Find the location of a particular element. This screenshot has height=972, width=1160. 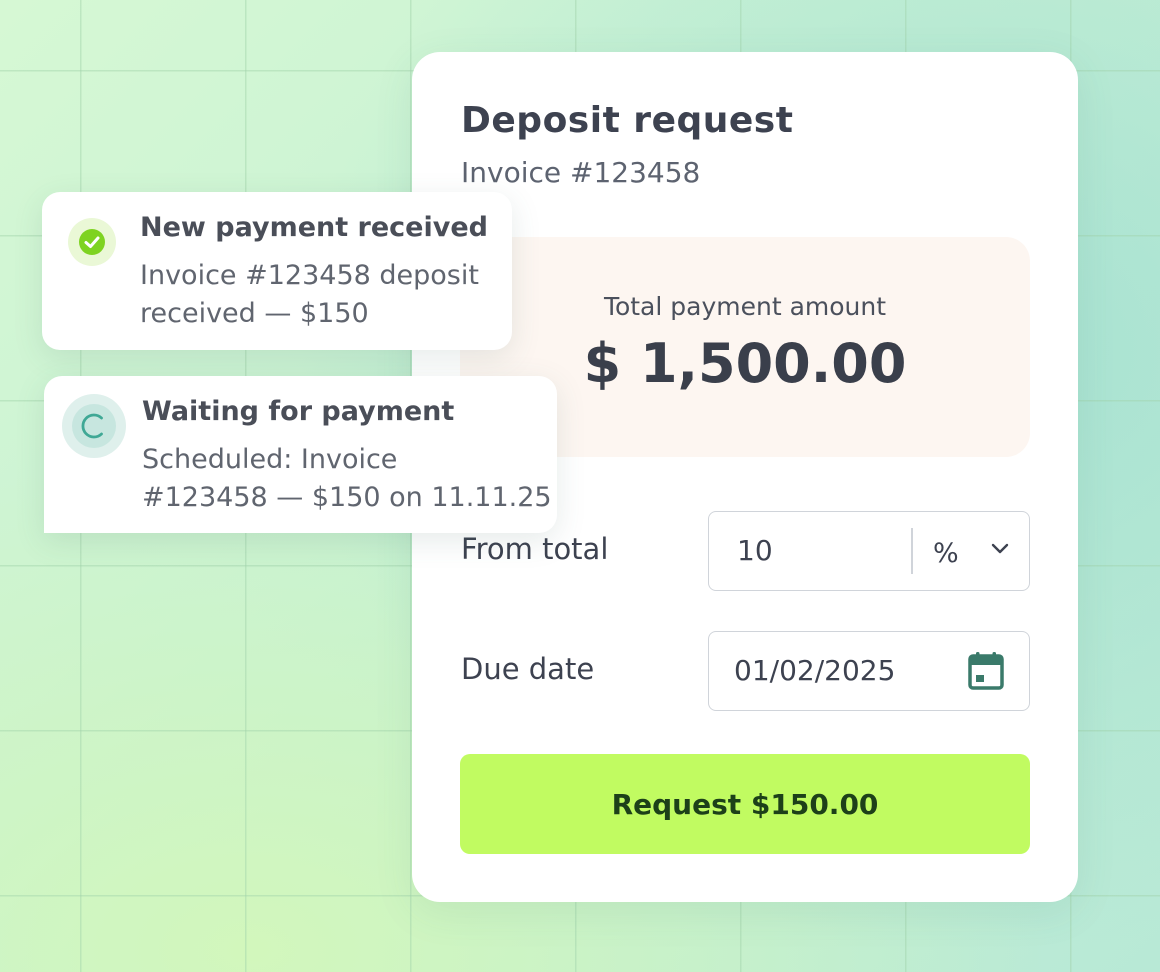

unit-select: % is located at coordinates (946, 553).